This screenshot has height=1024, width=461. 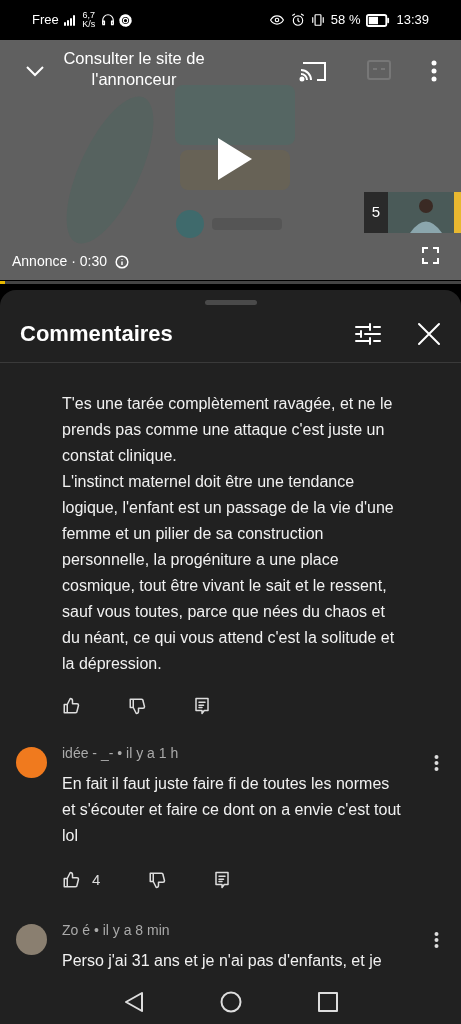 What do you see at coordinates (69, 20) in the screenshot?
I see `signal-icon` at bounding box center [69, 20].